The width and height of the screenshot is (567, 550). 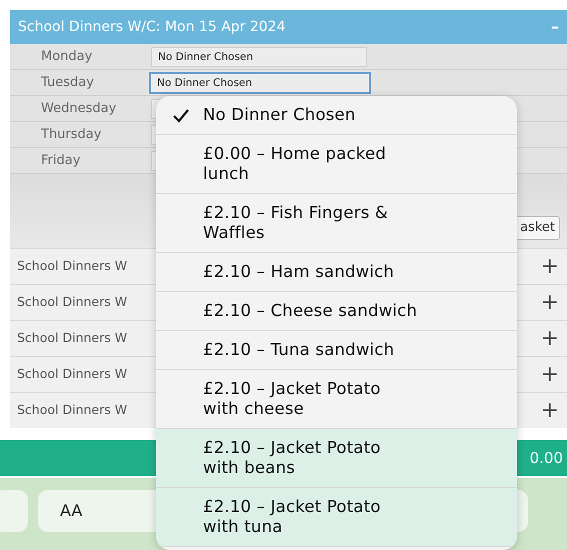 What do you see at coordinates (336, 272) in the screenshot?
I see `dropdown-option: £2.10 – Ham sandwich` at bounding box center [336, 272].